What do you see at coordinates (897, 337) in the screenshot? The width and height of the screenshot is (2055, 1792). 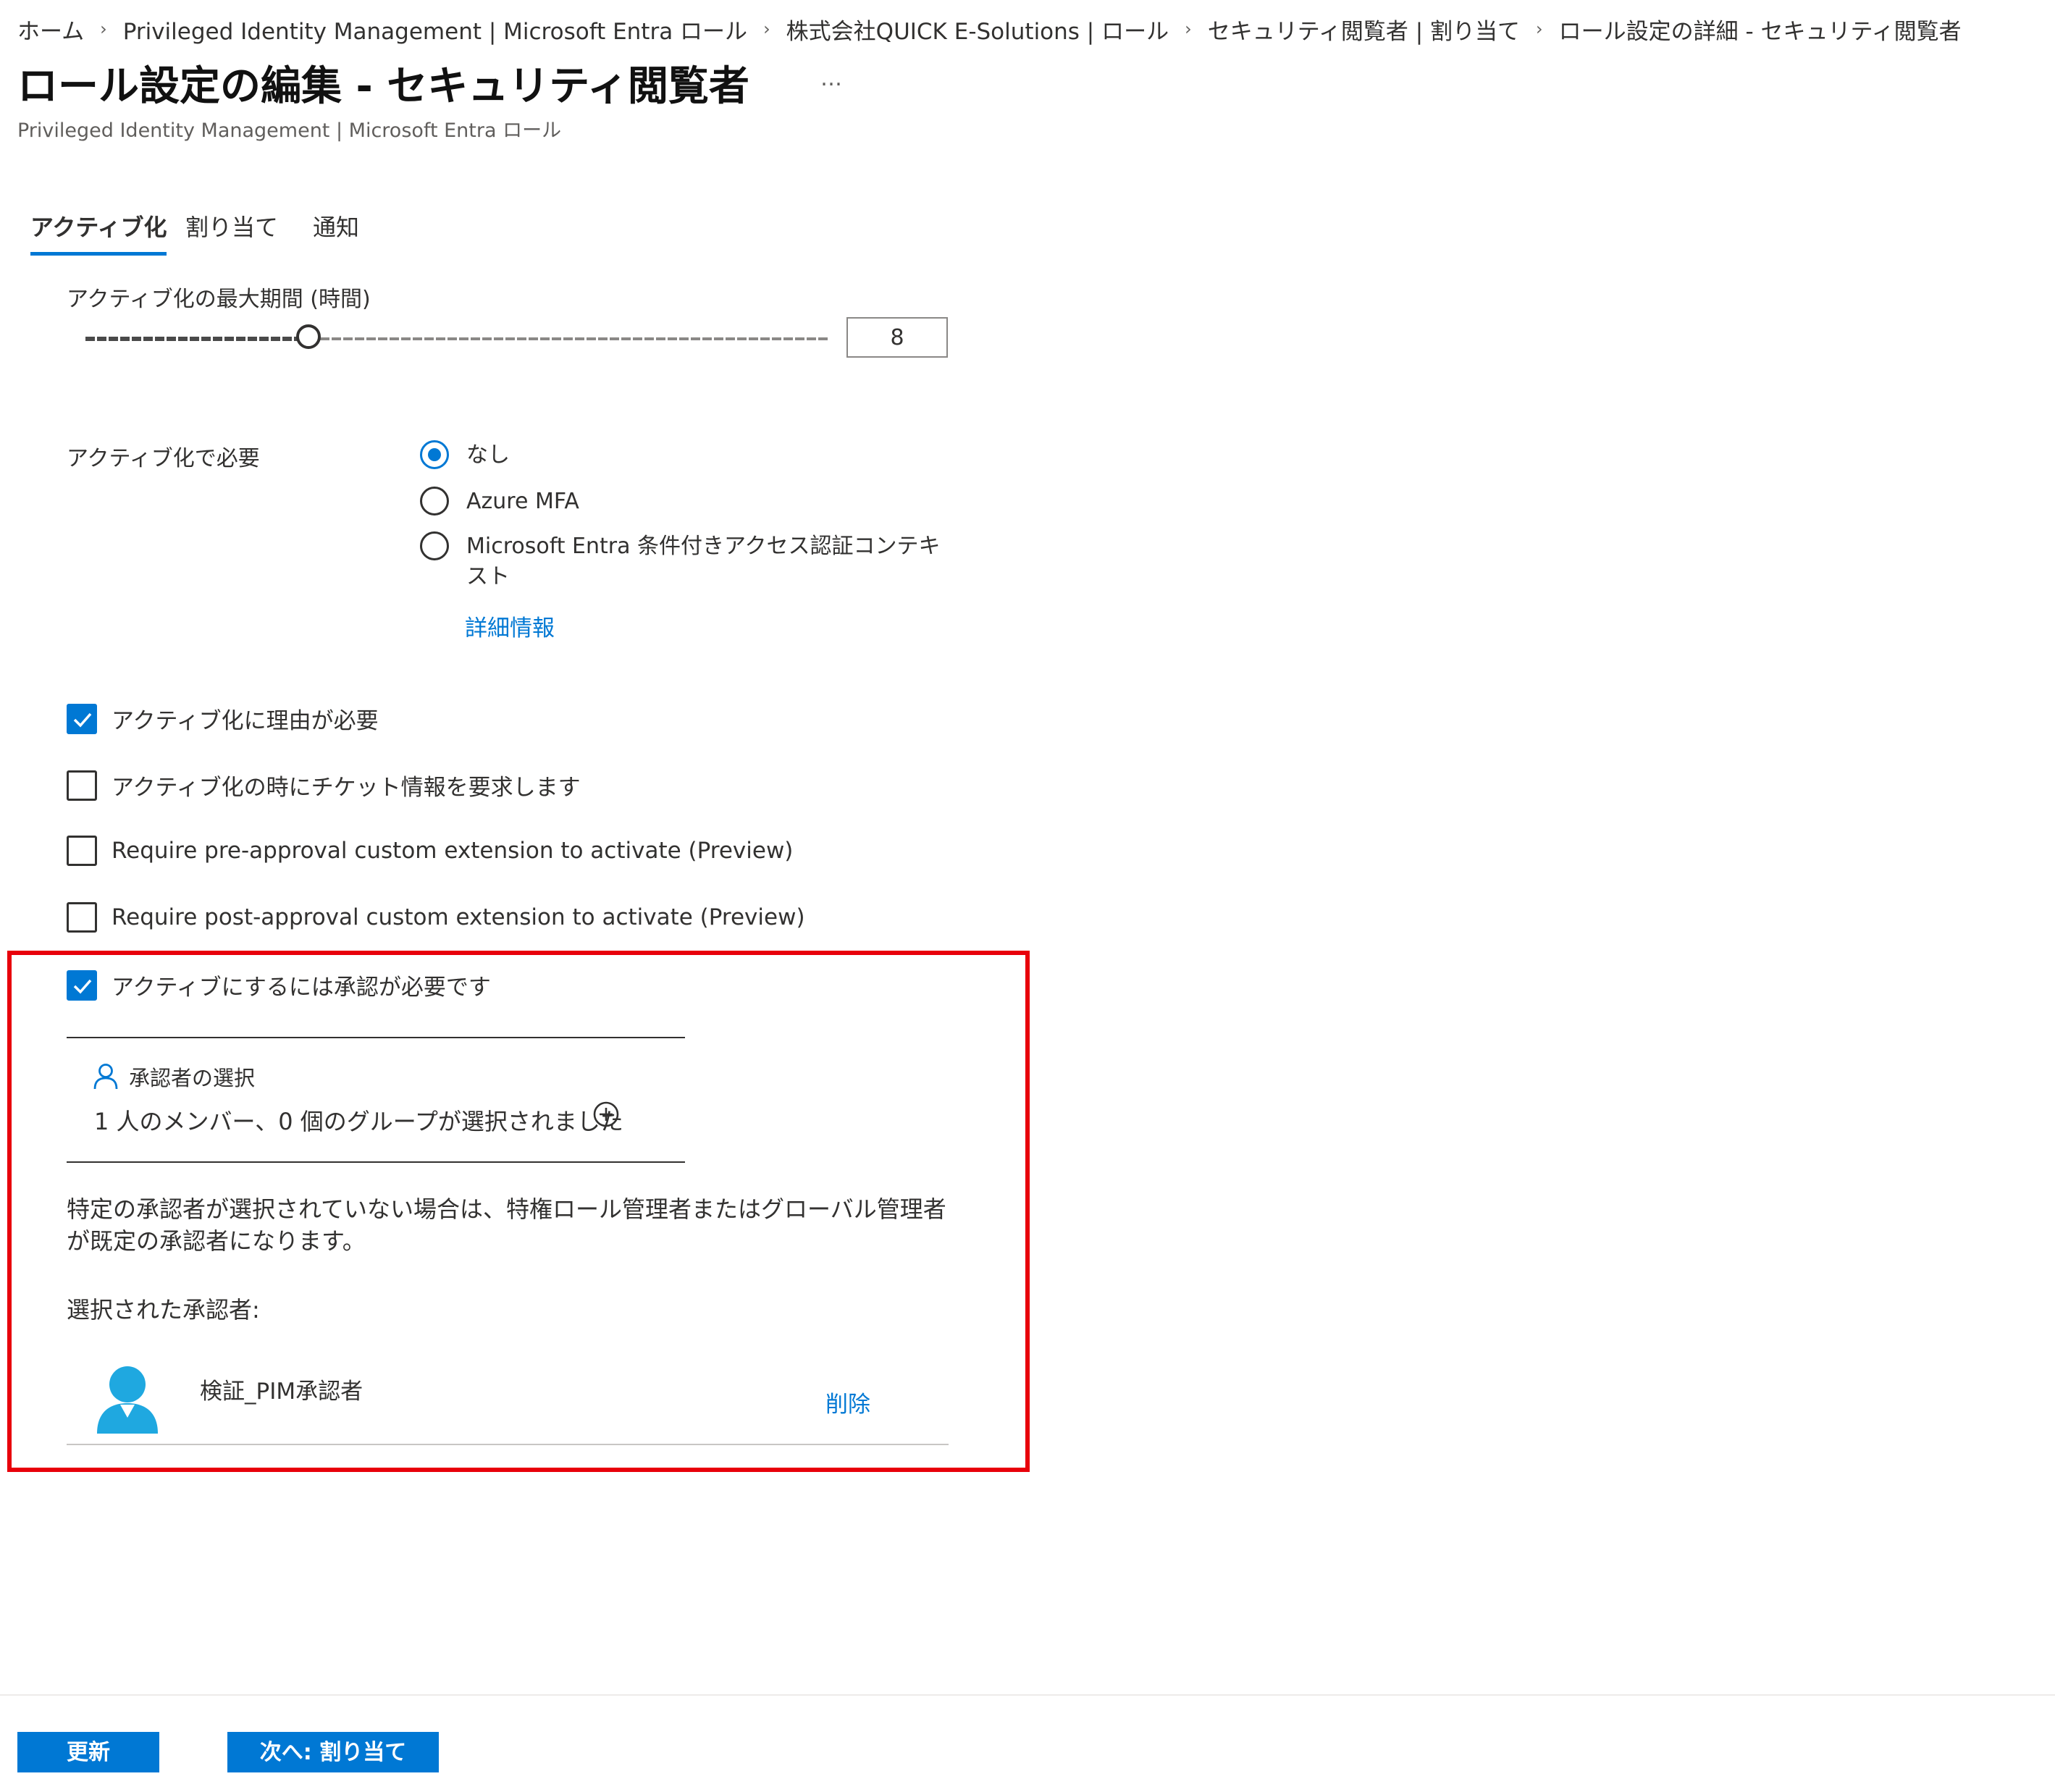 I see `max-duration-input` at bounding box center [897, 337].